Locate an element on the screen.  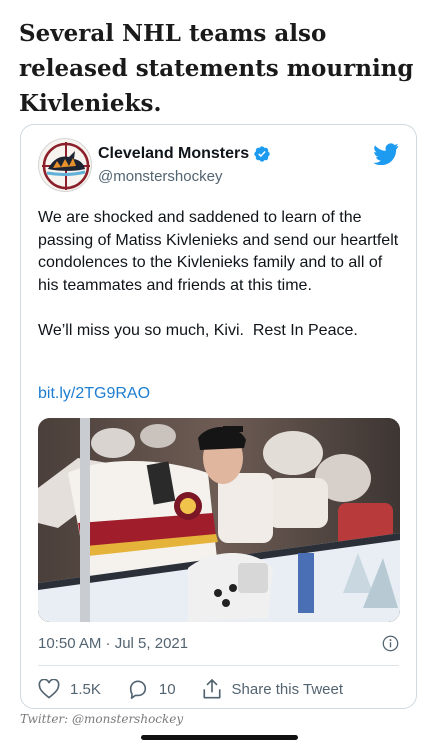
avatar is located at coordinates (65, 165).